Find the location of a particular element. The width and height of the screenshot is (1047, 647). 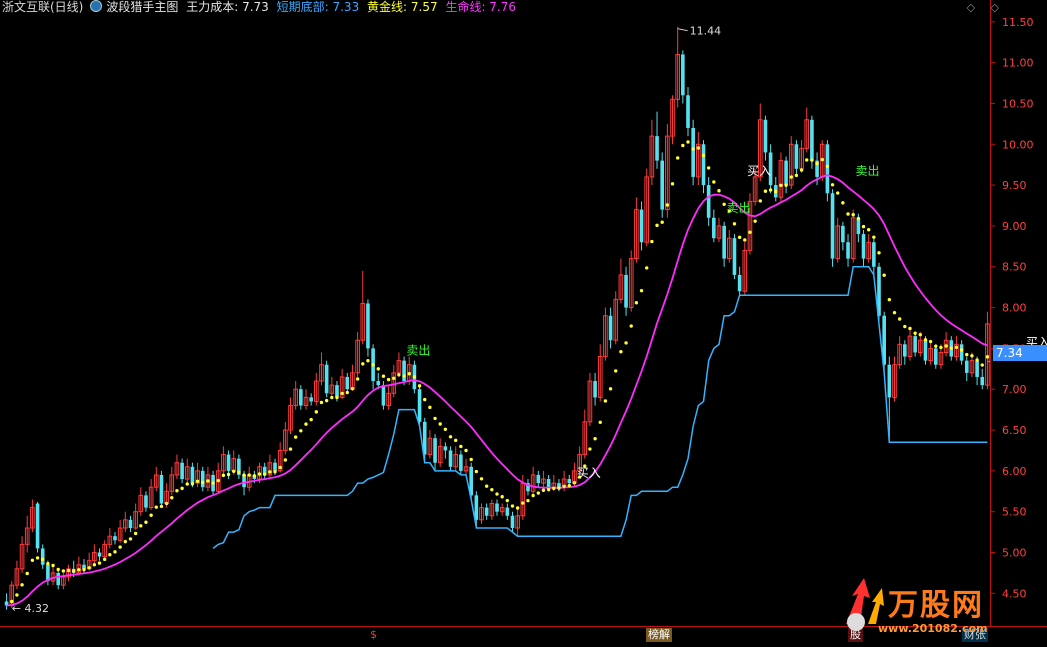

y-tick-label: 10.50 is located at coordinates (1018, 103).